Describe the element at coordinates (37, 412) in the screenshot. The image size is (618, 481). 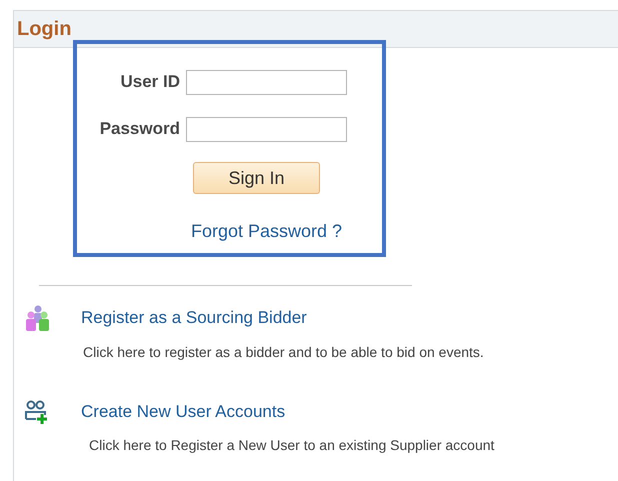
I see `add-users-icon` at that location.